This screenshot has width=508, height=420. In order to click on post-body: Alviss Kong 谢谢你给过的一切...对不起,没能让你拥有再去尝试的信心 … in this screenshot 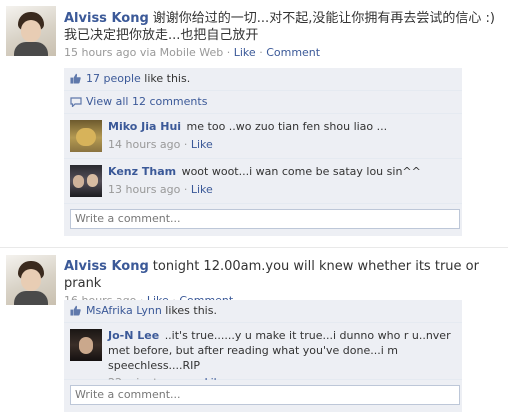, I will do `click(284, 34)`.